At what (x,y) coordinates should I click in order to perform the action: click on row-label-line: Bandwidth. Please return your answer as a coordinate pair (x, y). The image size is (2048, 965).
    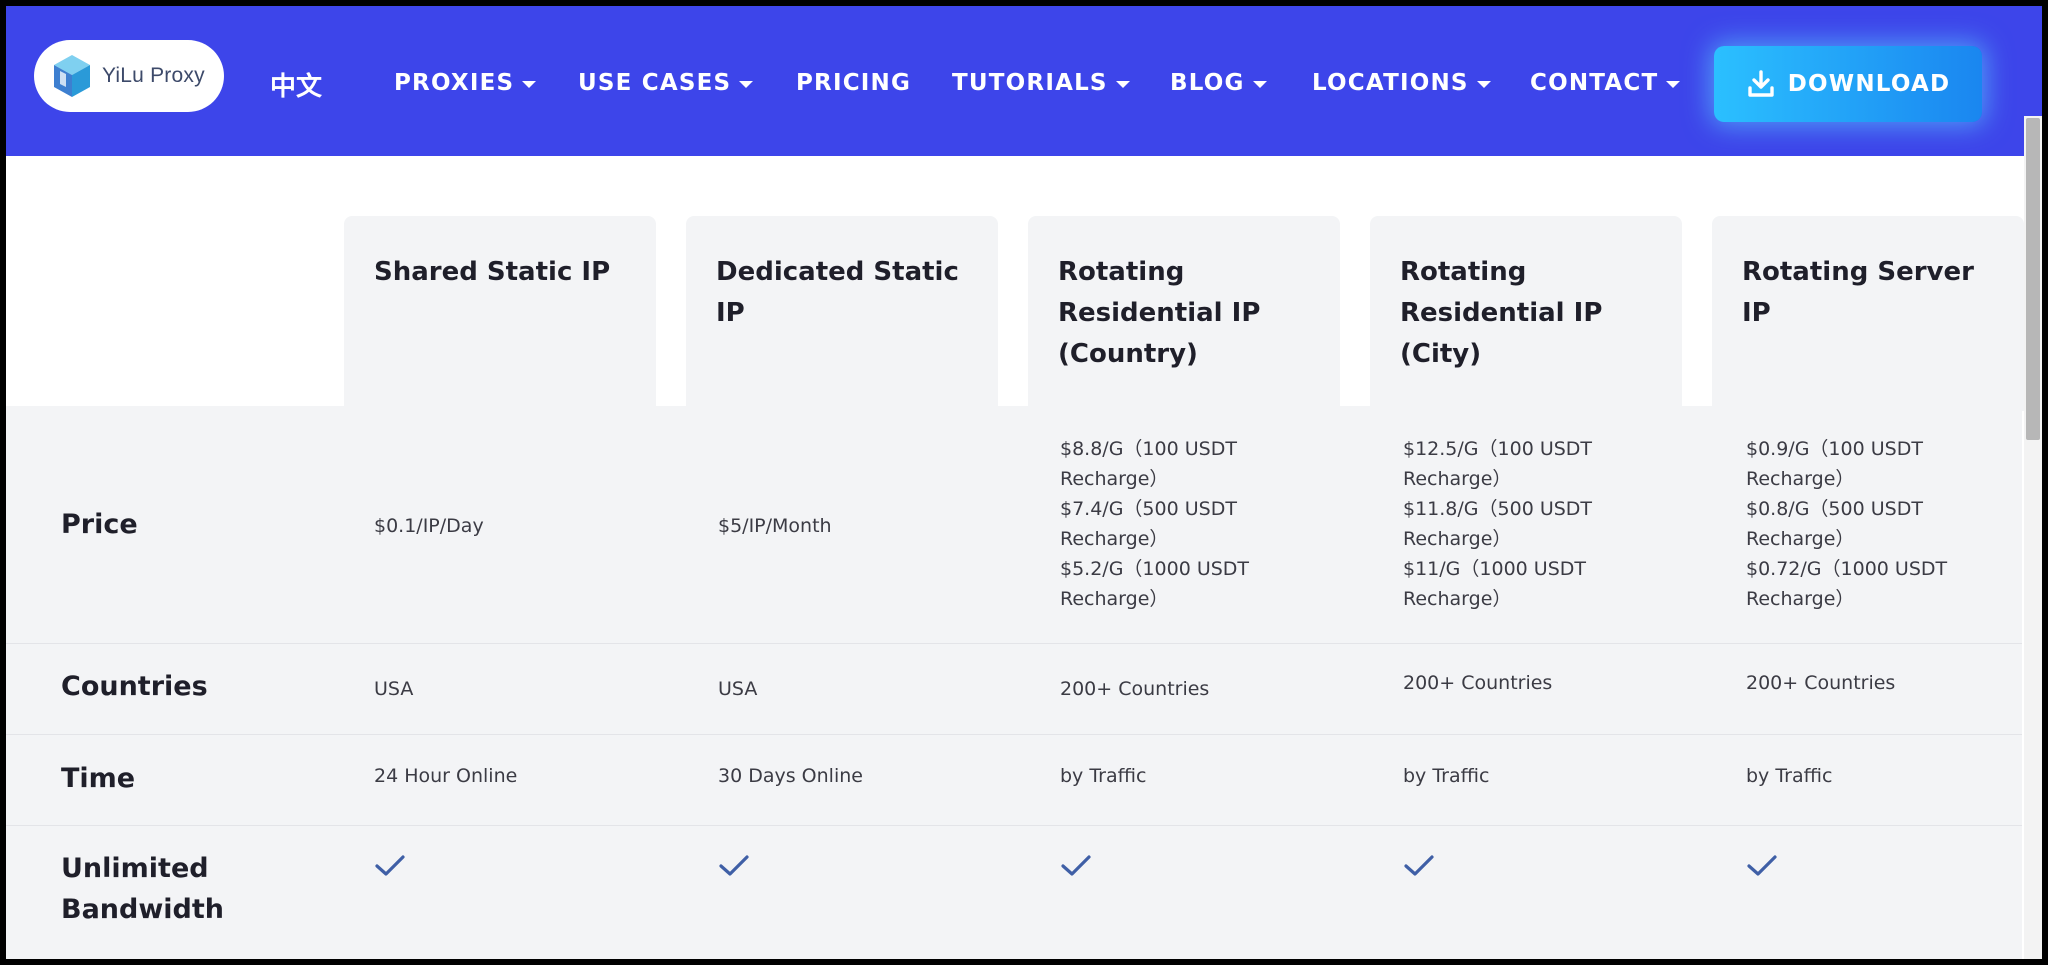
    Looking at the image, I should click on (143, 909).